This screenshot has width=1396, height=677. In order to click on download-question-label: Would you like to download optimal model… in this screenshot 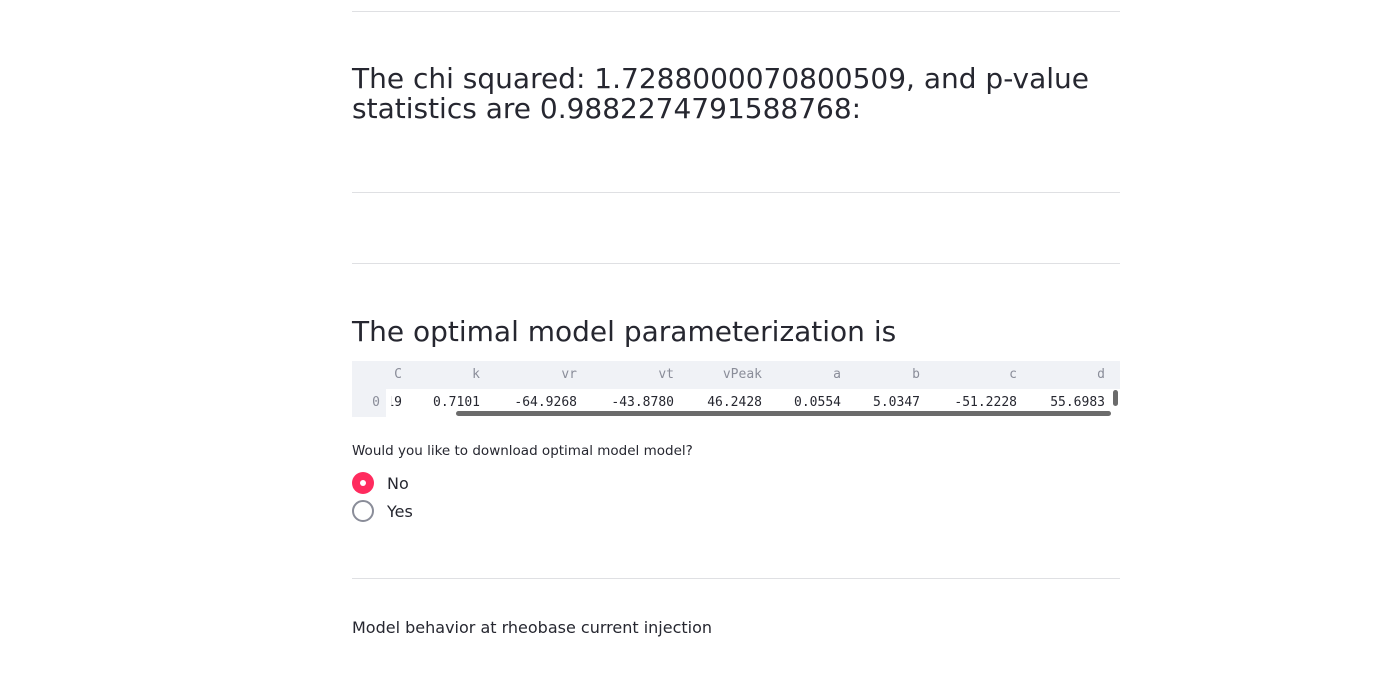, I will do `click(522, 451)`.